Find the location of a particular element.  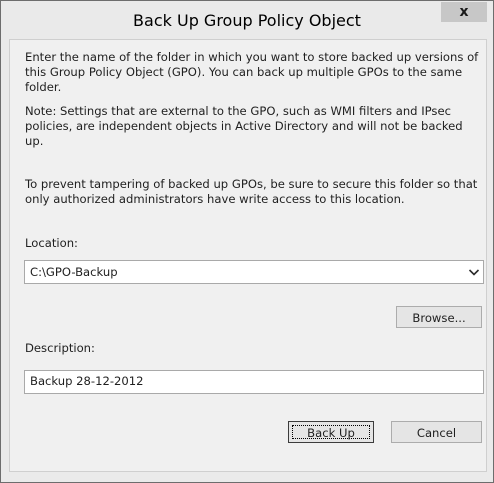

description-input is located at coordinates (253, 381).